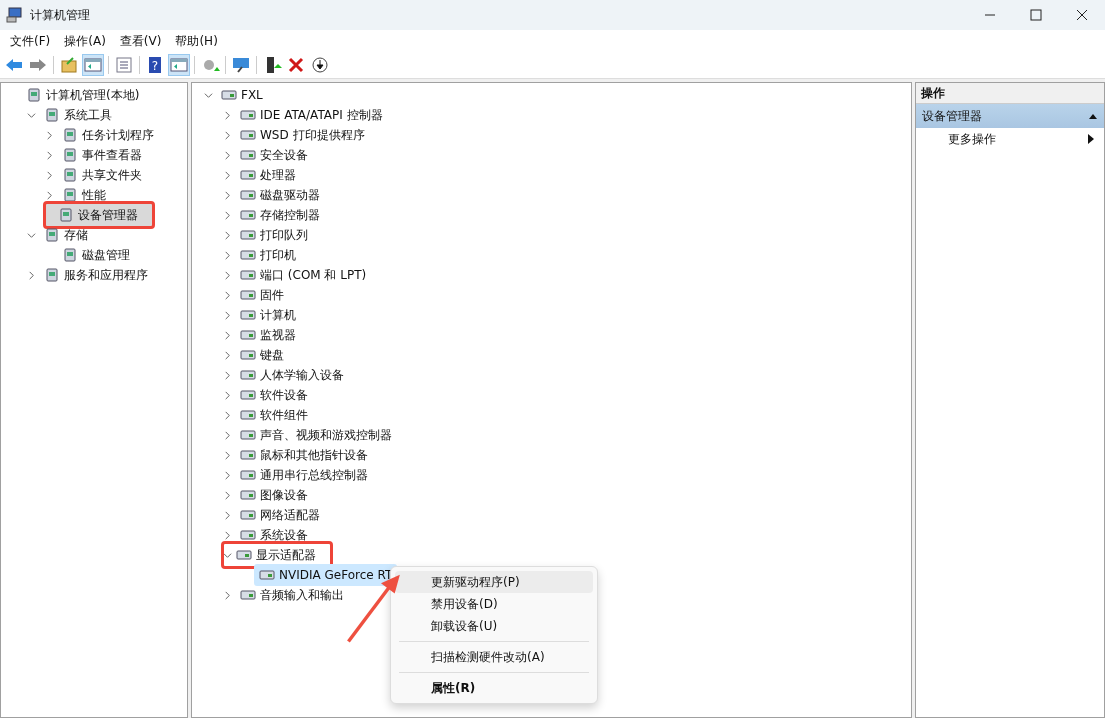 The height and width of the screenshot is (718, 1105). What do you see at coordinates (284, 535) in the screenshot?
I see `tree-item: 系统设备` at bounding box center [284, 535].